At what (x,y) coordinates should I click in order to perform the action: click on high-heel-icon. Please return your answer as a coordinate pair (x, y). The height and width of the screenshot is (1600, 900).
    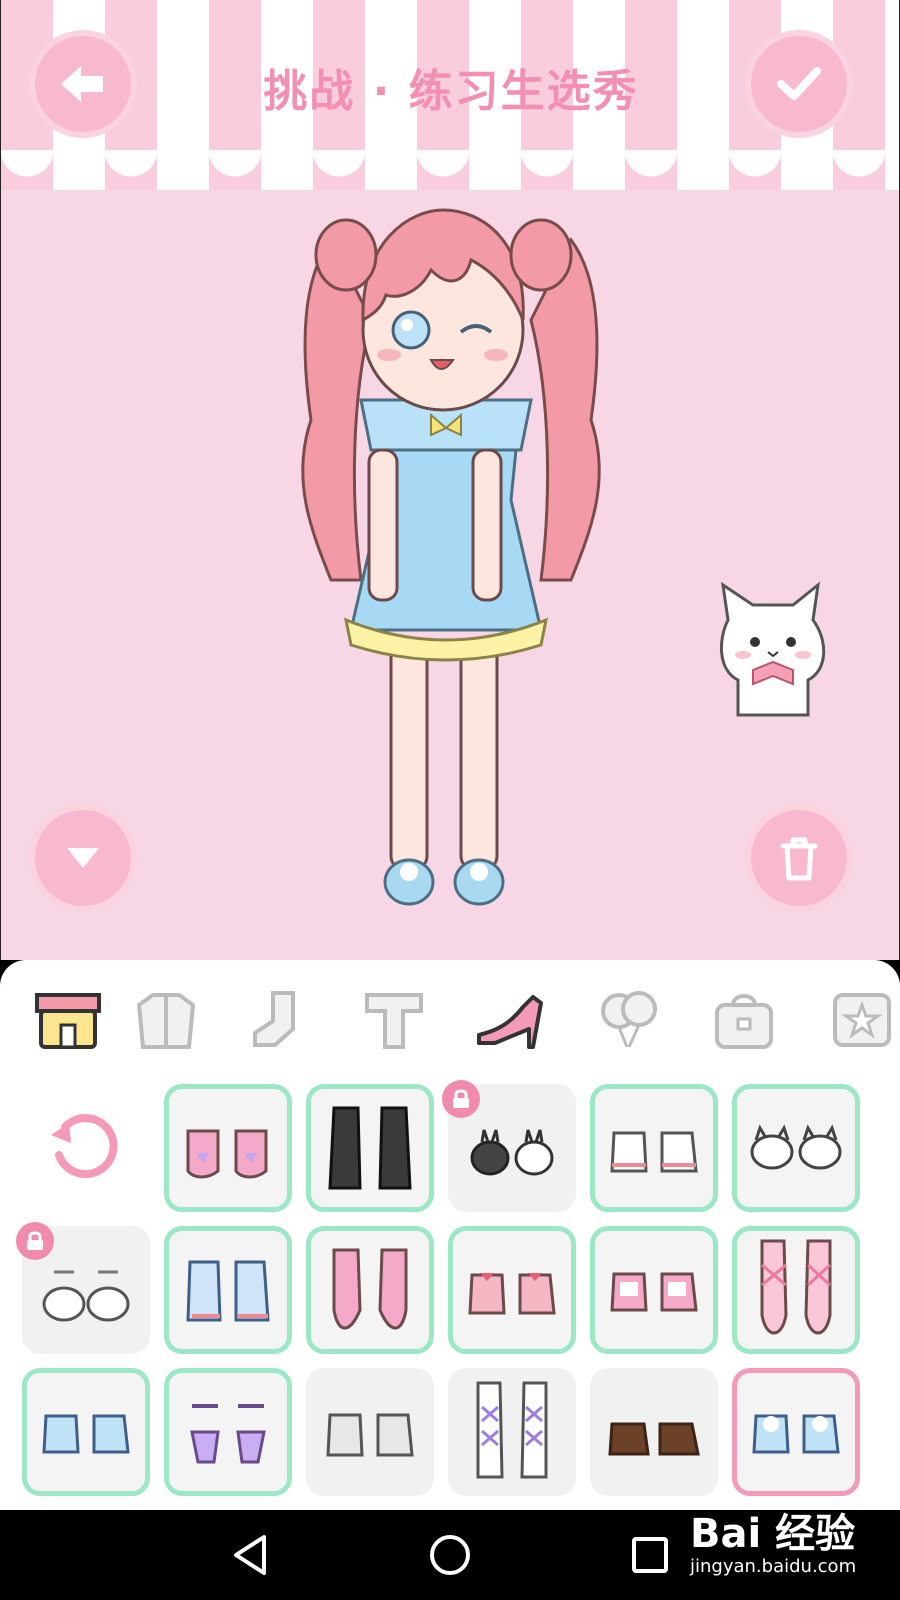
    Looking at the image, I should click on (510, 1022).